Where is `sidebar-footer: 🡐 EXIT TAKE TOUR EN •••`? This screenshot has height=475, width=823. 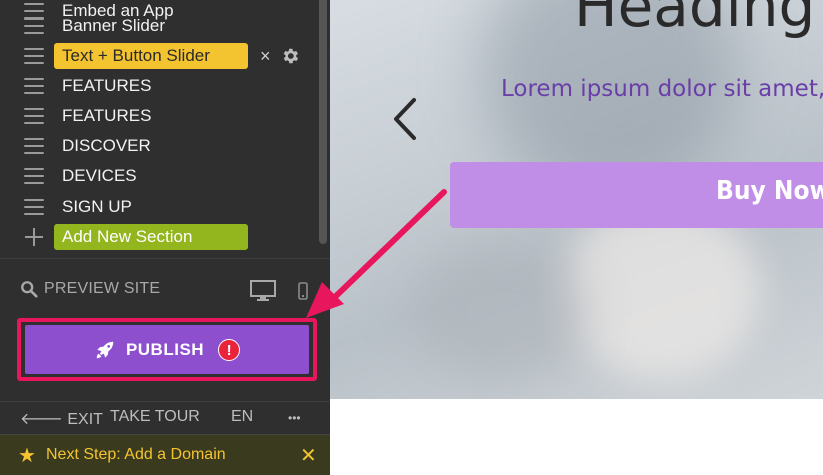
sidebar-footer: 🡐 EXIT TAKE TOUR EN ••• is located at coordinates (165, 416).